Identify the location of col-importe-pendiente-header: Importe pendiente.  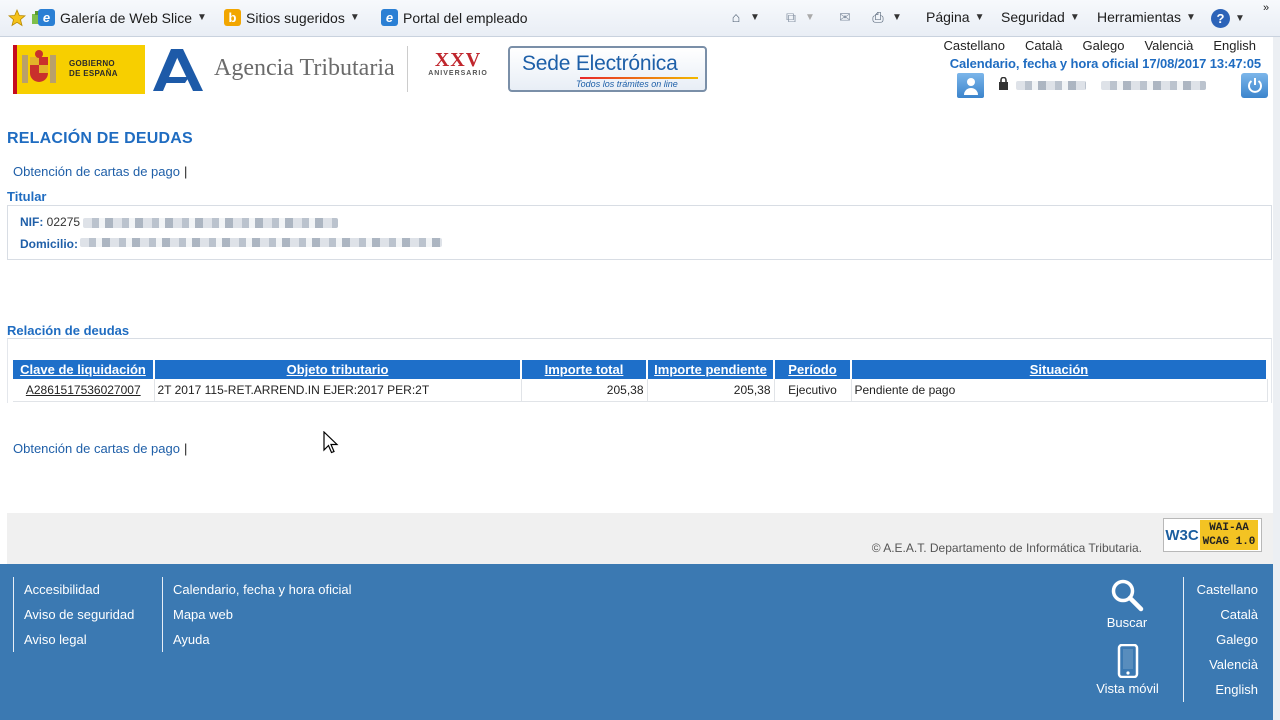
(711, 369).